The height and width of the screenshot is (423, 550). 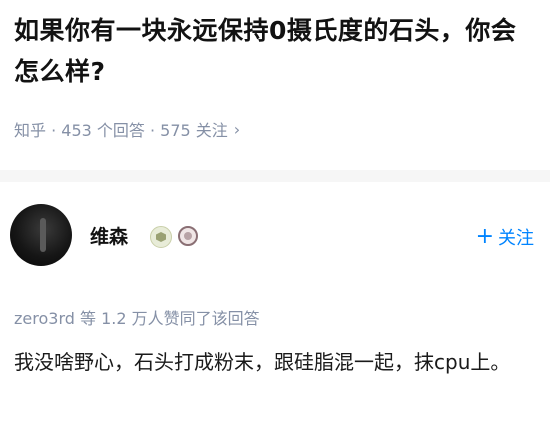 What do you see at coordinates (275, 176) in the screenshot?
I see `section-divider` at bounding box center [275, 176].